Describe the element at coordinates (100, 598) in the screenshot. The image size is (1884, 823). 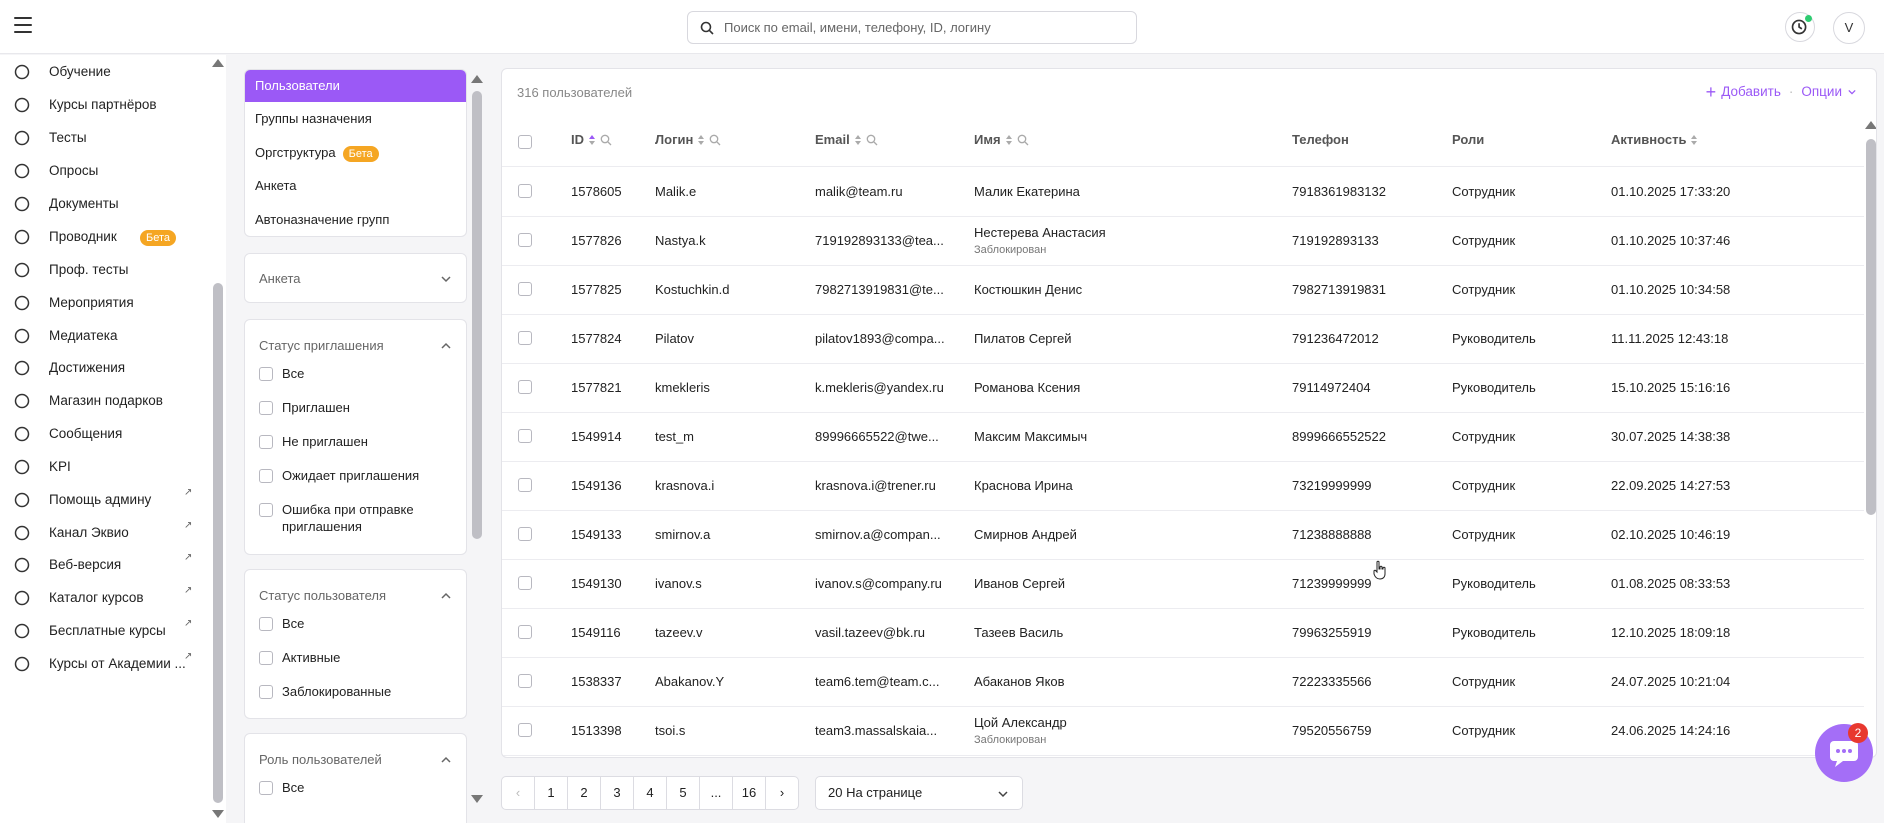
I see `sidebar-item: Каталог курсов ↗` at that location.